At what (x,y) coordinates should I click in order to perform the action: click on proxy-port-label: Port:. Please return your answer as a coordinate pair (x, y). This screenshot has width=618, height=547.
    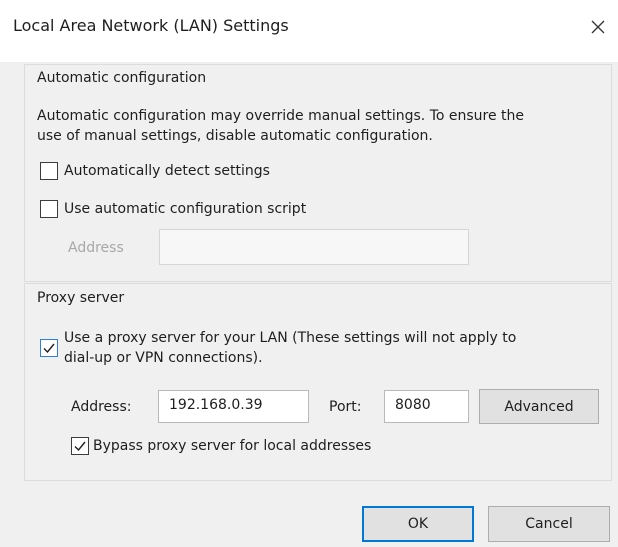
    Looking at the image, I should click on (345, 407).